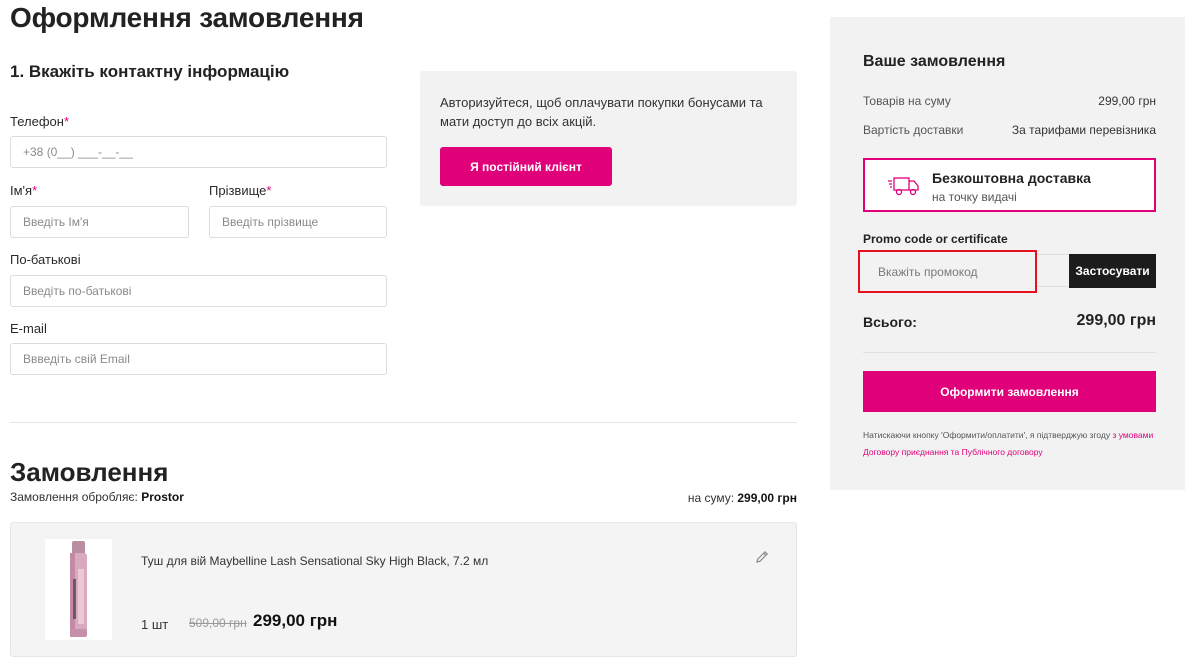 Image resolution: width=1200 pixels, height=665 pixels. What do you see at coordinates (1112, 271) in the screenshot?
I see `apply-promo-button: Застосувати` at bounding box center [1112, 271].